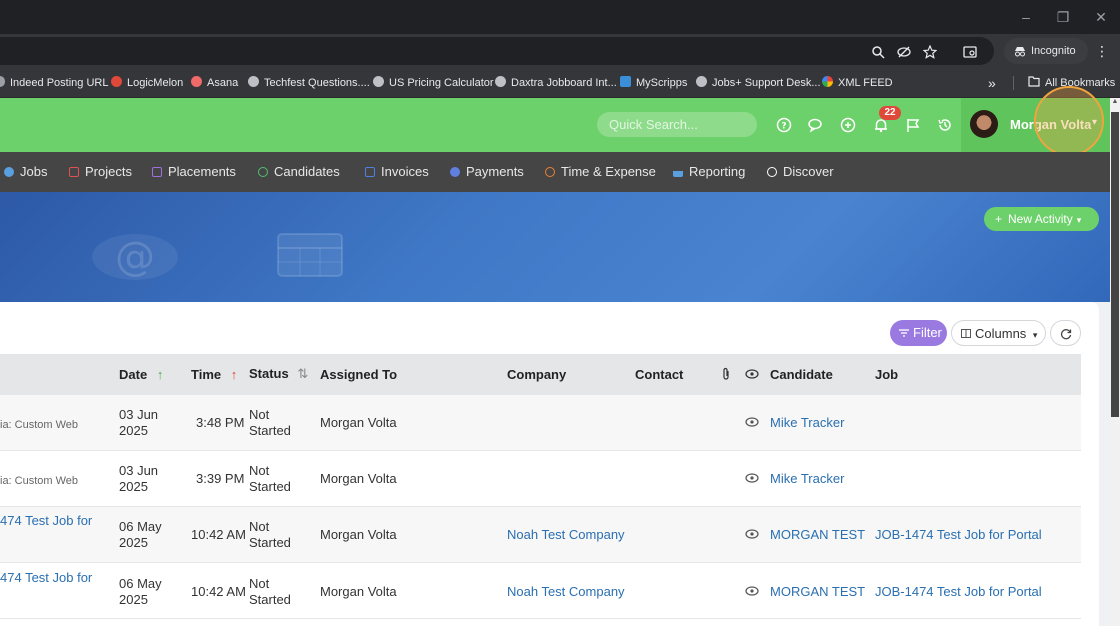 The image size is (1120, 626). I want to click on nav-item-label: Invoices, so click(405, 171).